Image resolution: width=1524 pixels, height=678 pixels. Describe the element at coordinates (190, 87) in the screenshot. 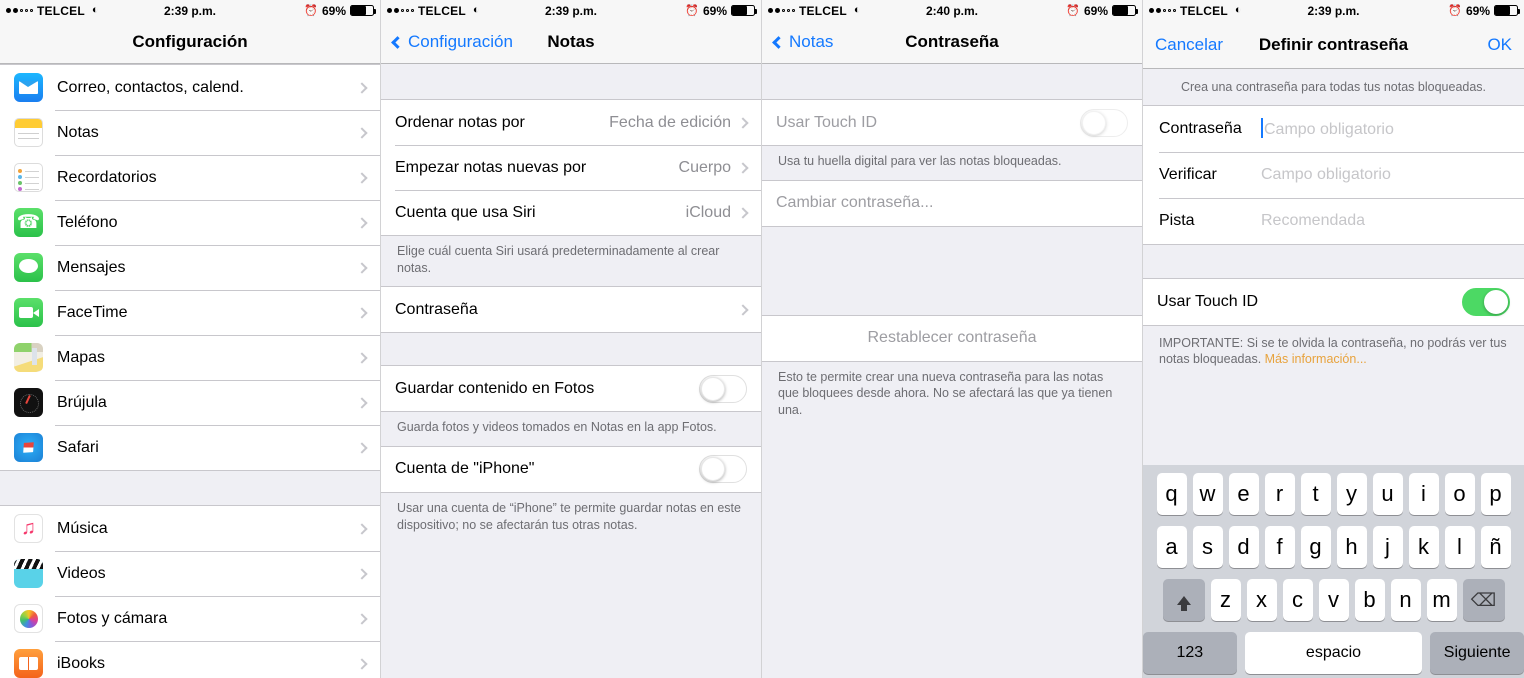

I see `sidebar-item-mail: Correo, contactos, calend.` at that location.